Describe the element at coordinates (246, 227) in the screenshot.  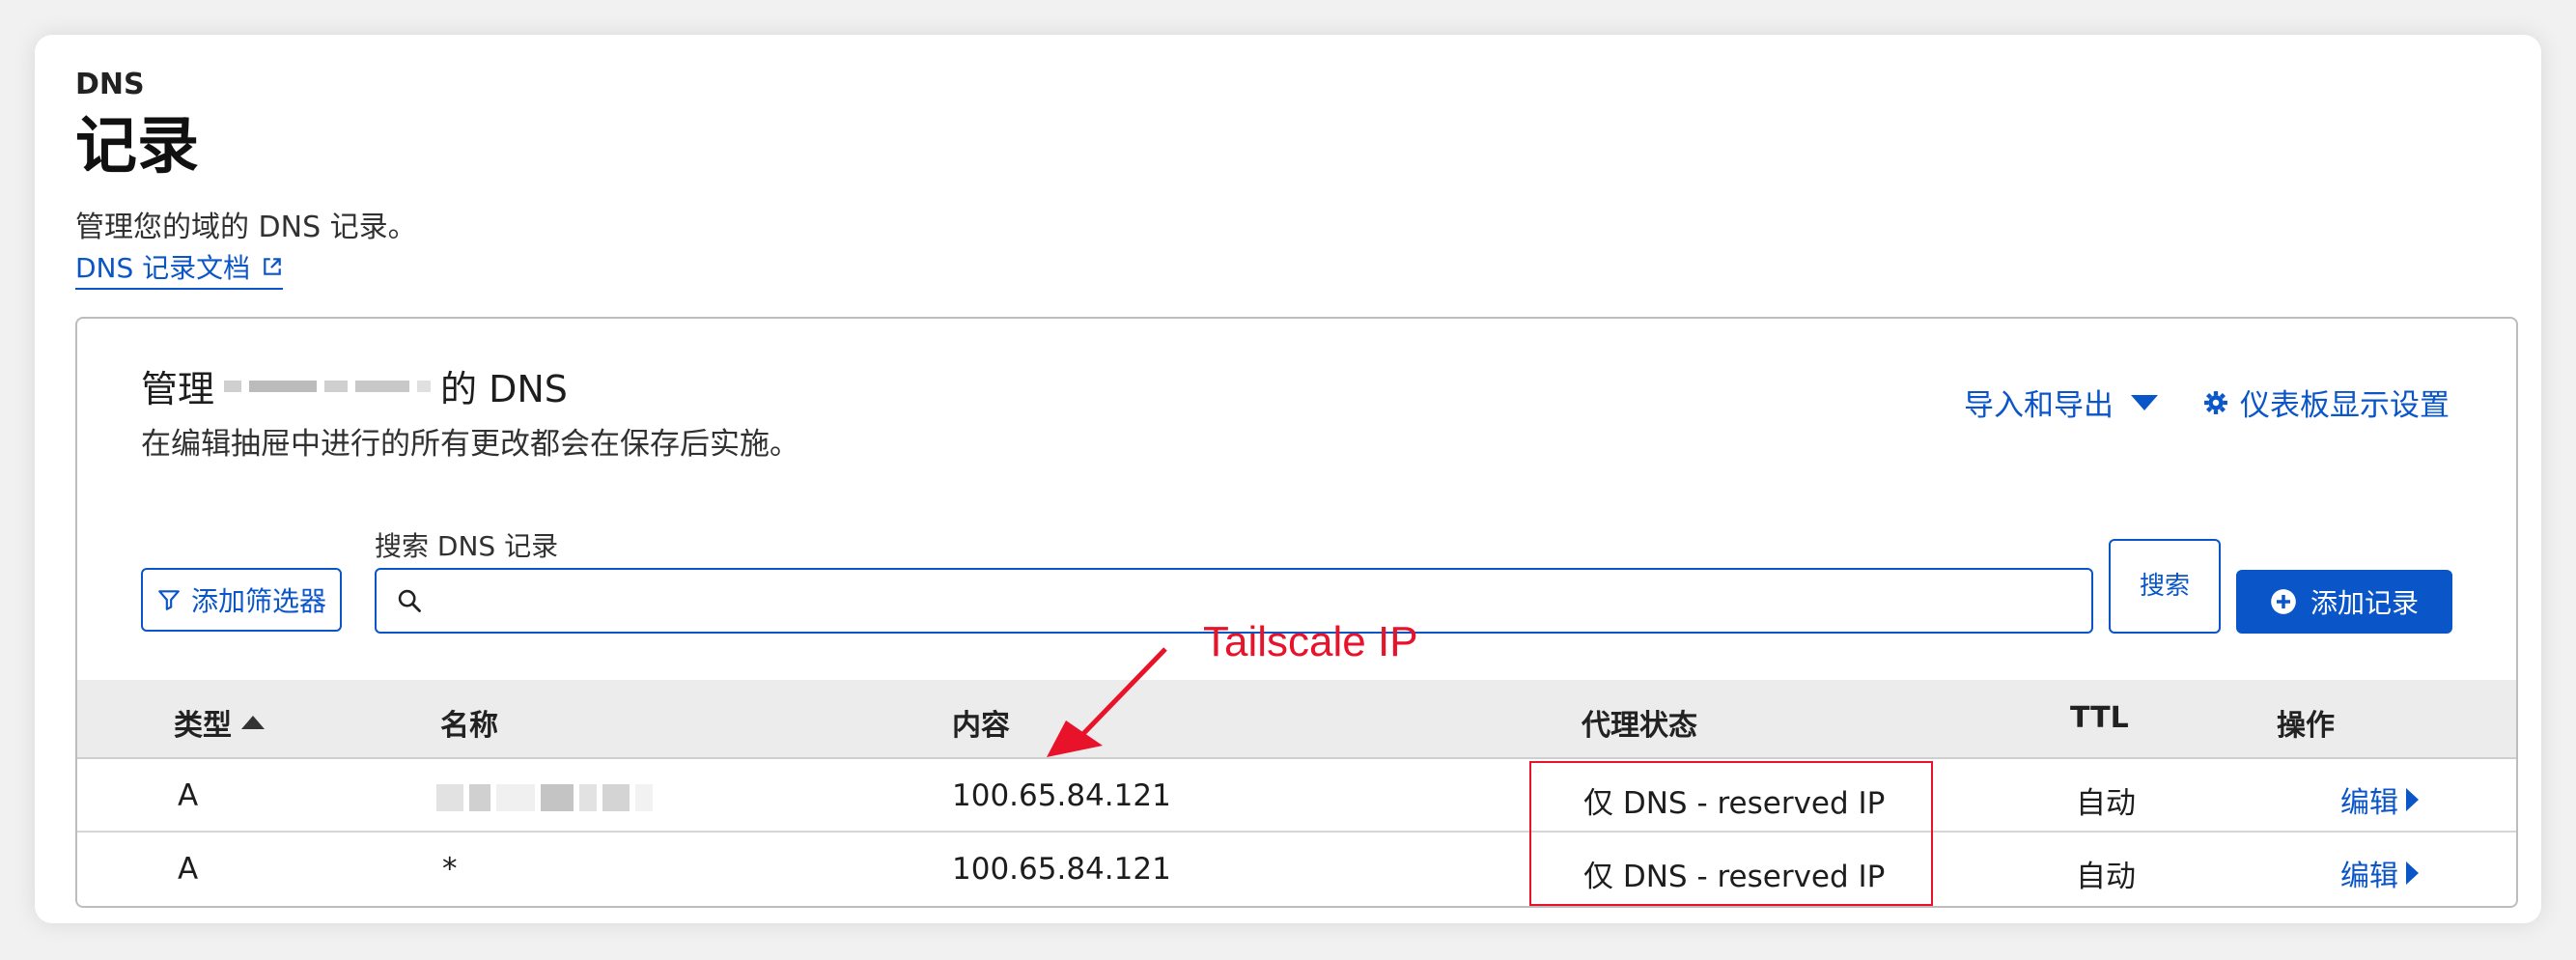
I see `page-description: 管理您的域的 DNS 记录。` at that location.